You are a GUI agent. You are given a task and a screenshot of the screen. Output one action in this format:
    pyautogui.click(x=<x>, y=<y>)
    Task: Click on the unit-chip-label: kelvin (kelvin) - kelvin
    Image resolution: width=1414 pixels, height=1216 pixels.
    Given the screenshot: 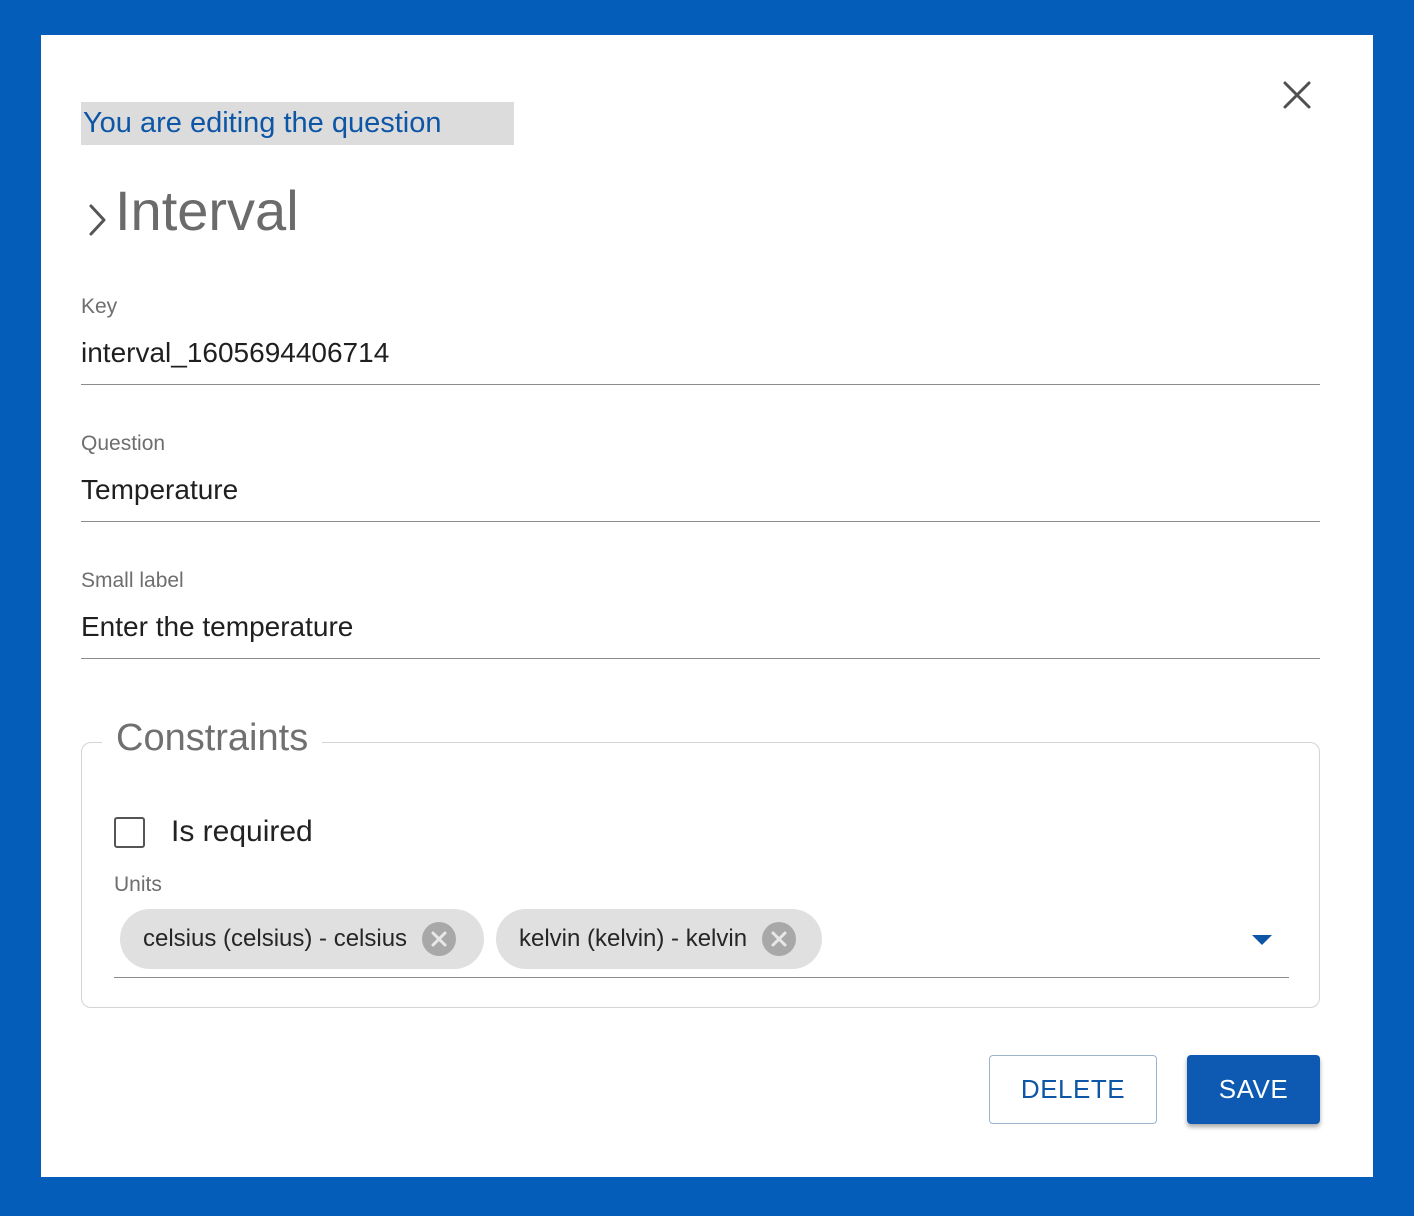 What is the action you would take?
    pyautogui.click(x=633, y=938)
    